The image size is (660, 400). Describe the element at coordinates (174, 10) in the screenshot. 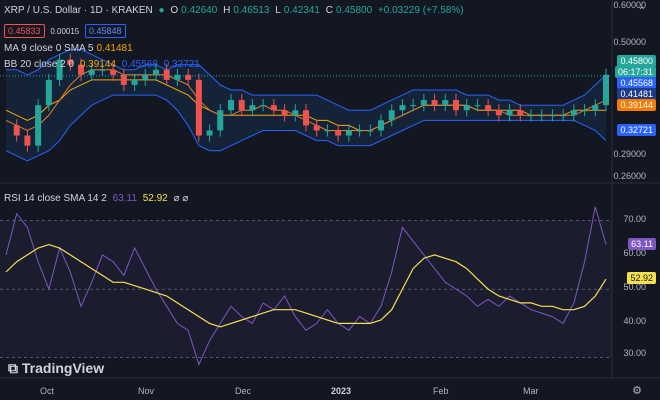

I see `open-label: O` at that location.